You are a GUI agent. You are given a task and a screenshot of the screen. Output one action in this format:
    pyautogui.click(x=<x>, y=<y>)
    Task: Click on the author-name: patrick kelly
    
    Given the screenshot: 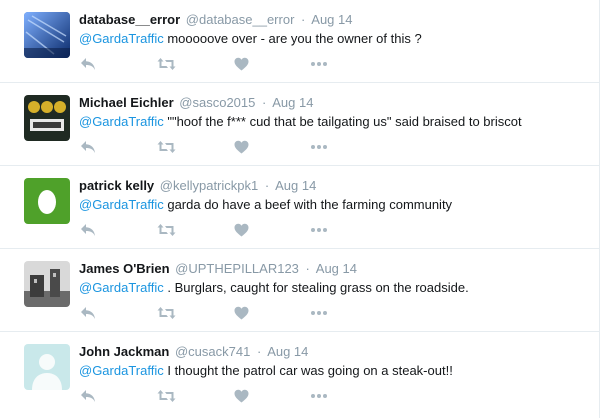 What is the action you would take?
    pyautogui.click(x=116, y=185)
    